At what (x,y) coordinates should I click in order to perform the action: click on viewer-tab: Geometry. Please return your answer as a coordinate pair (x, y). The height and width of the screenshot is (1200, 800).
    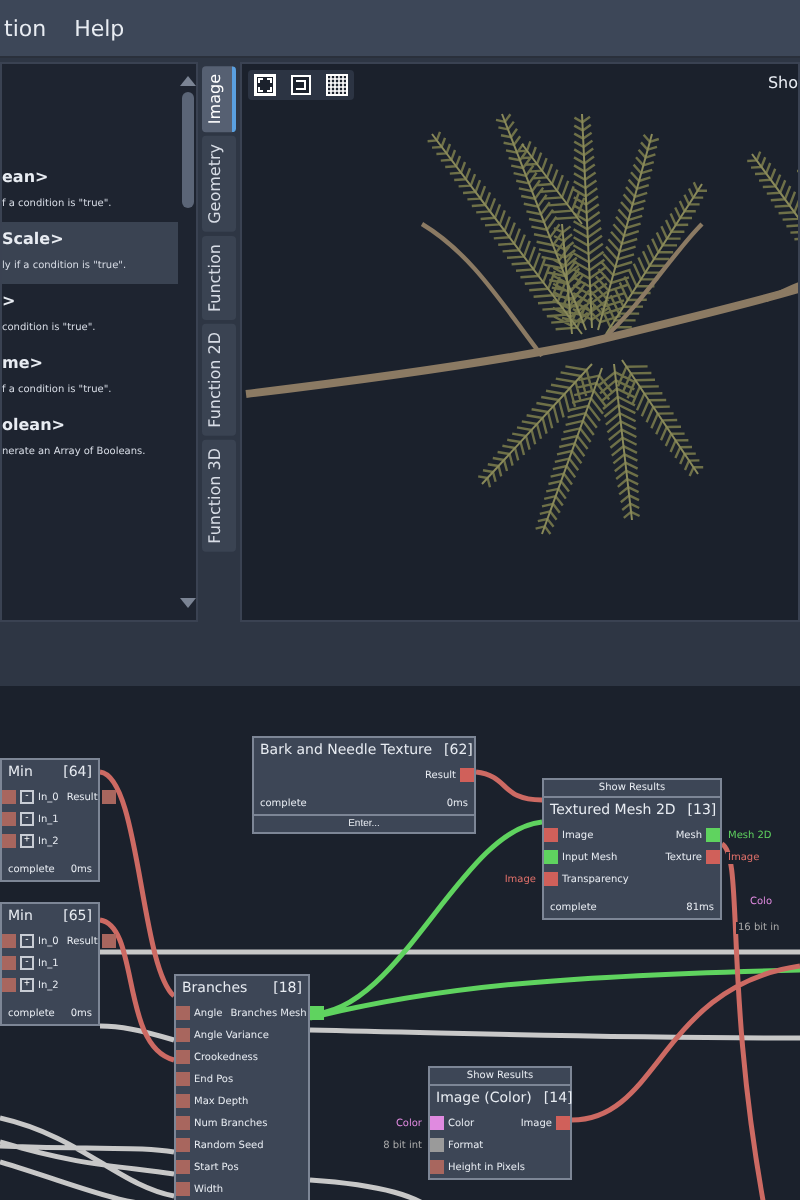
    Looking at the image, I should click on (219, 184).